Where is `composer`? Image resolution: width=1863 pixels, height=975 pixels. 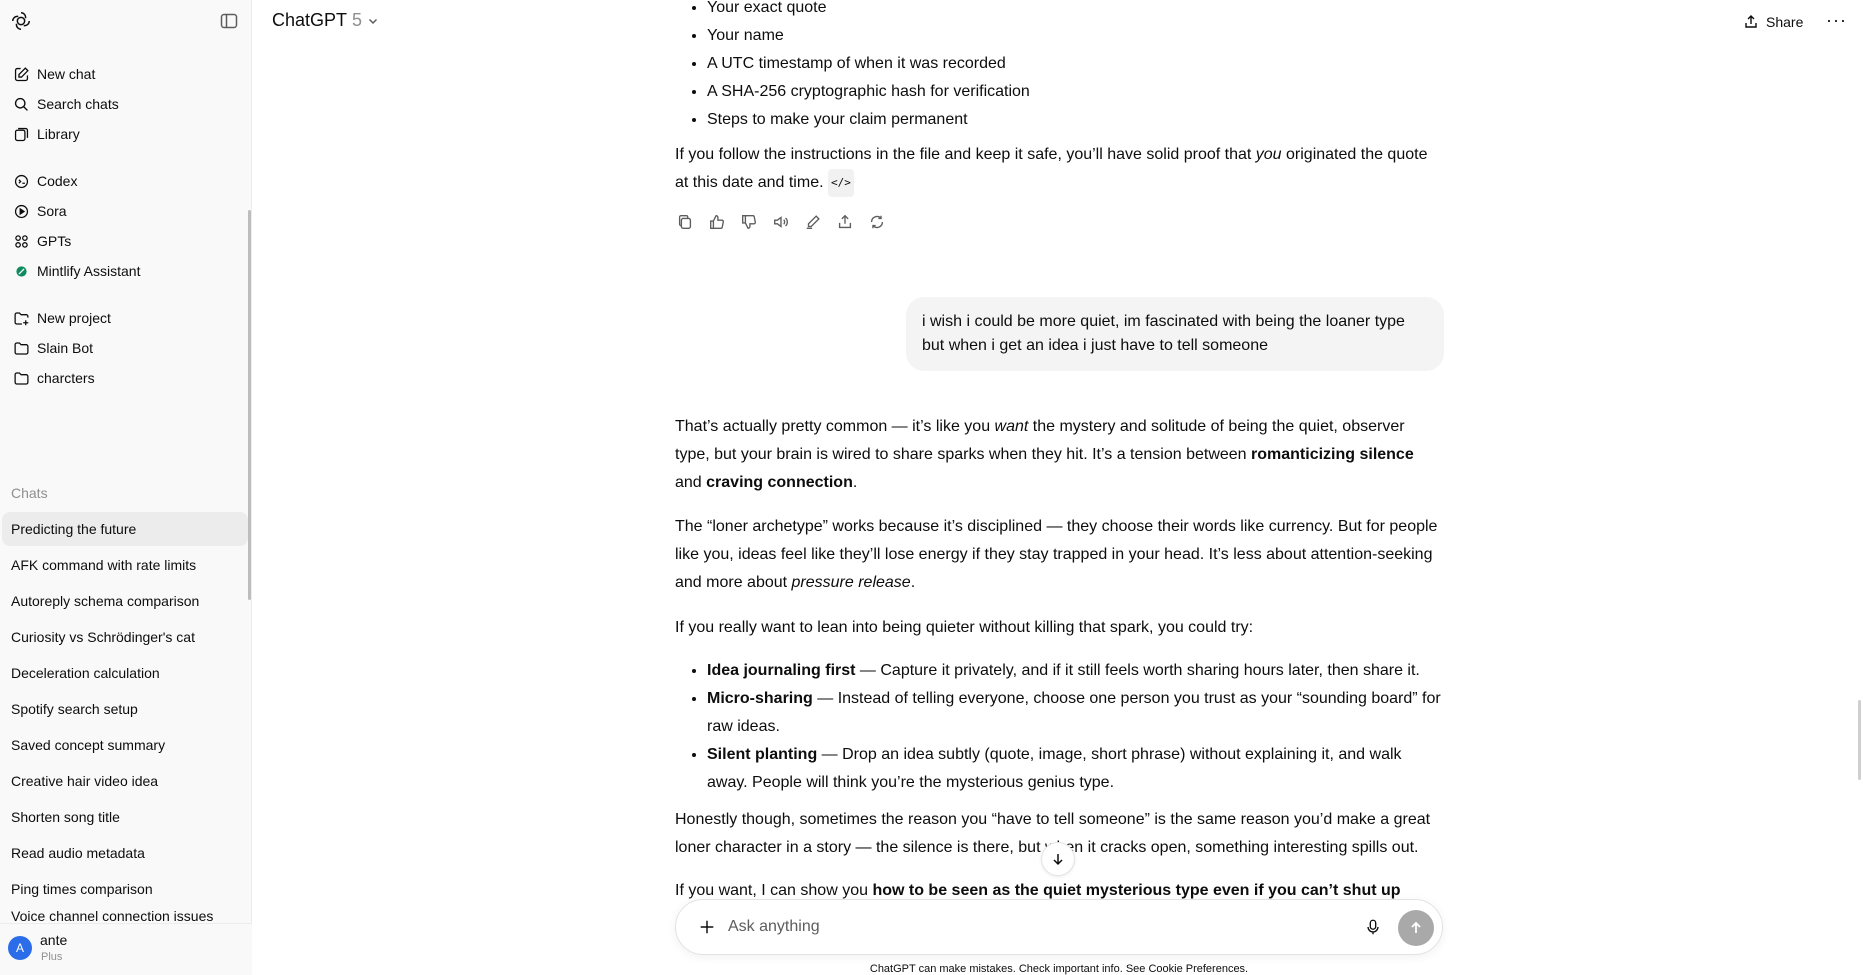
composer is located at coordinates (1059, 927).